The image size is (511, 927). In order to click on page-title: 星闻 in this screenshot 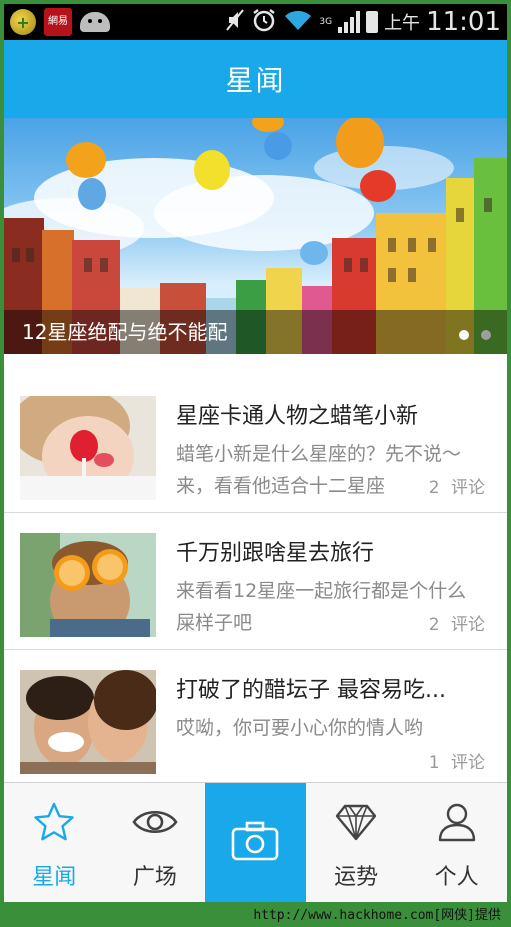, I will do `click(255, 80)`.